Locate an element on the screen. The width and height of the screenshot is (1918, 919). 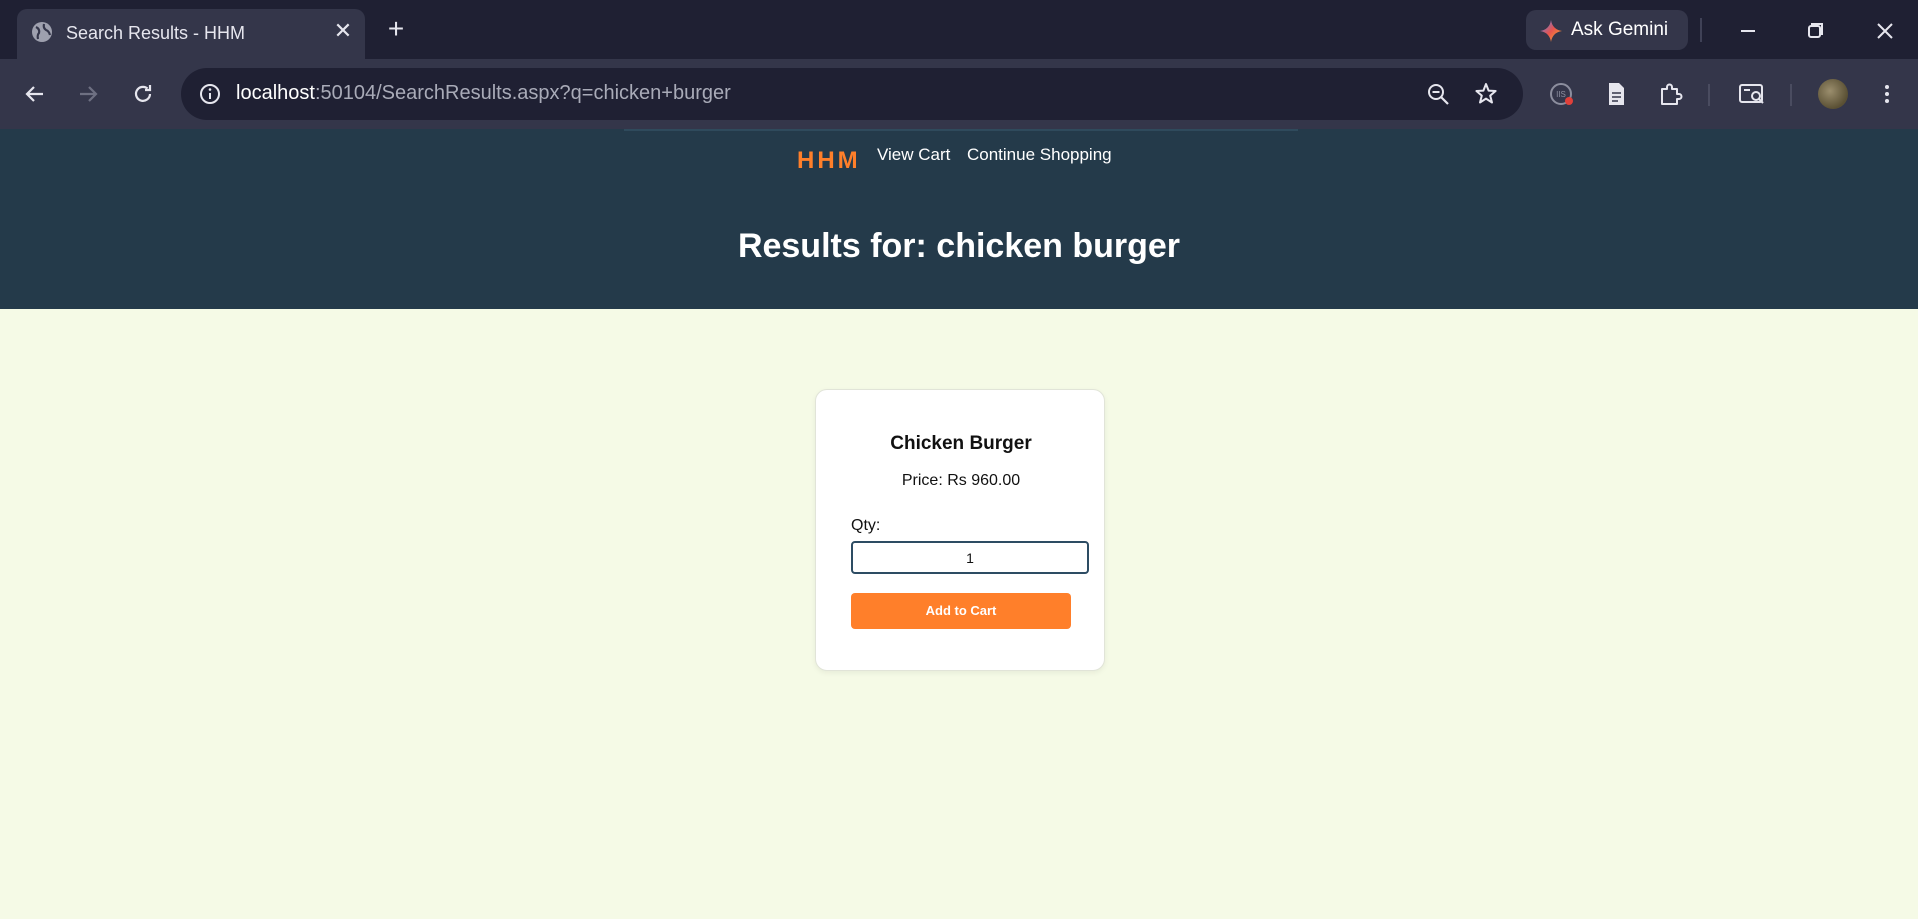
info-icon is located at coordinates (210, 94).